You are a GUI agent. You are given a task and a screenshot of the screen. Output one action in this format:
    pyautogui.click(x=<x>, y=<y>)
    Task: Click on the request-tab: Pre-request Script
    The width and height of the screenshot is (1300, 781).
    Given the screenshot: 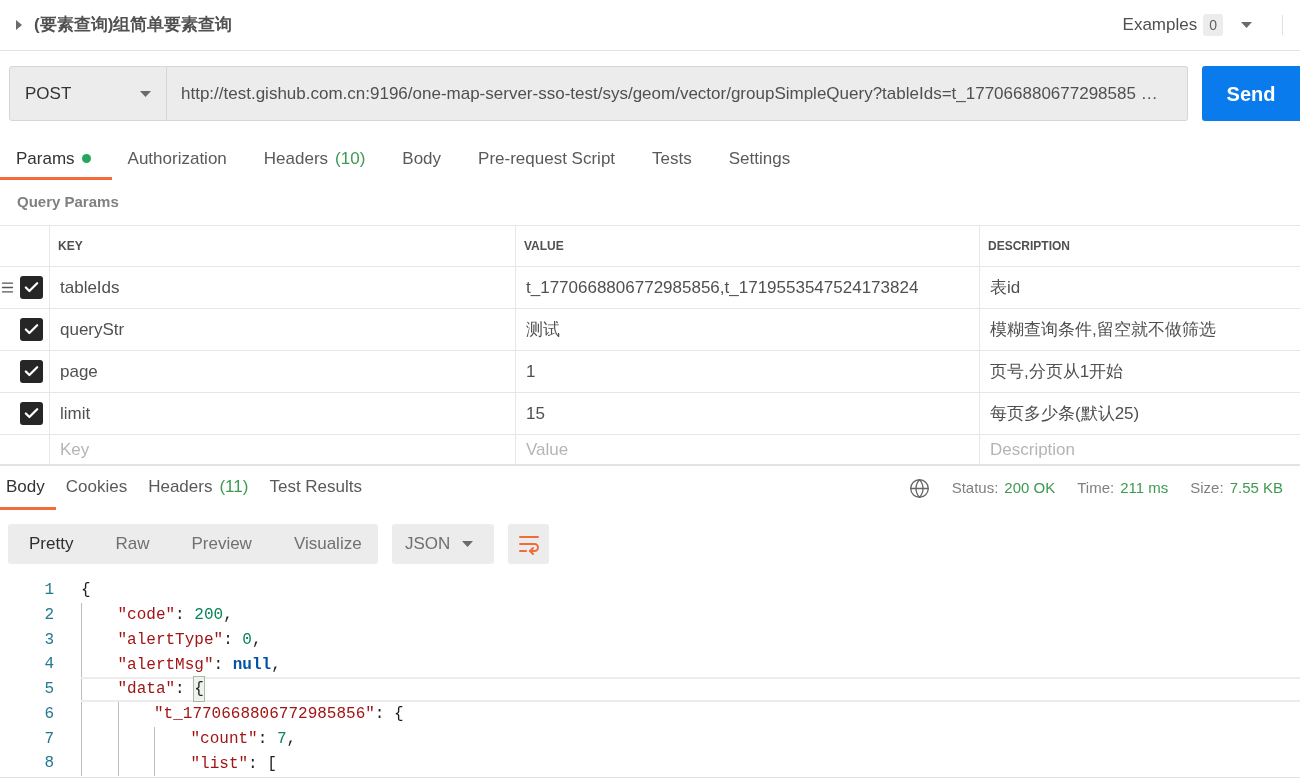 What is the action you would take?
    pyautogui.click(x=549, y=160)
    